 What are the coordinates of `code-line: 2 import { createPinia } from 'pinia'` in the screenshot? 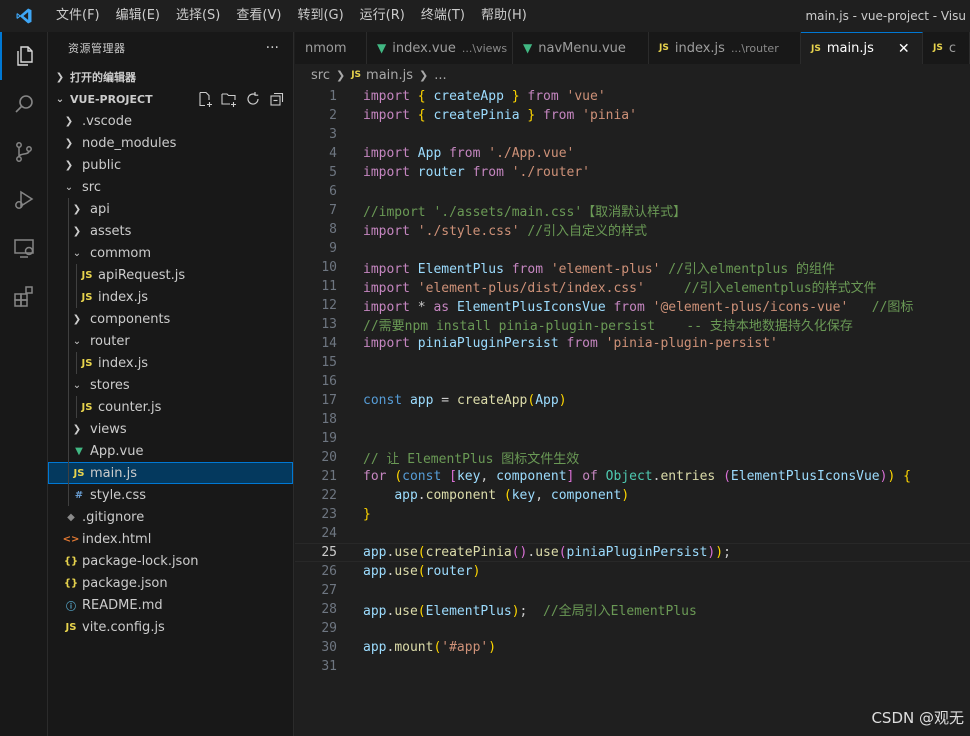 It's located at (632, 115).